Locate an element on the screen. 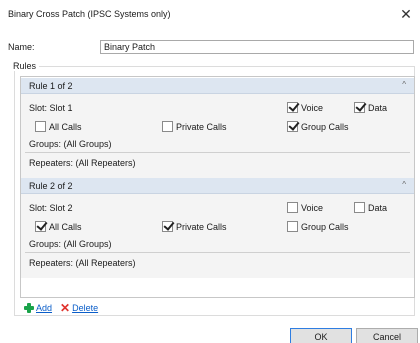 This screenshot has width=420, height=343. delete-icon: ✕ is located at coordinates (65, 308).